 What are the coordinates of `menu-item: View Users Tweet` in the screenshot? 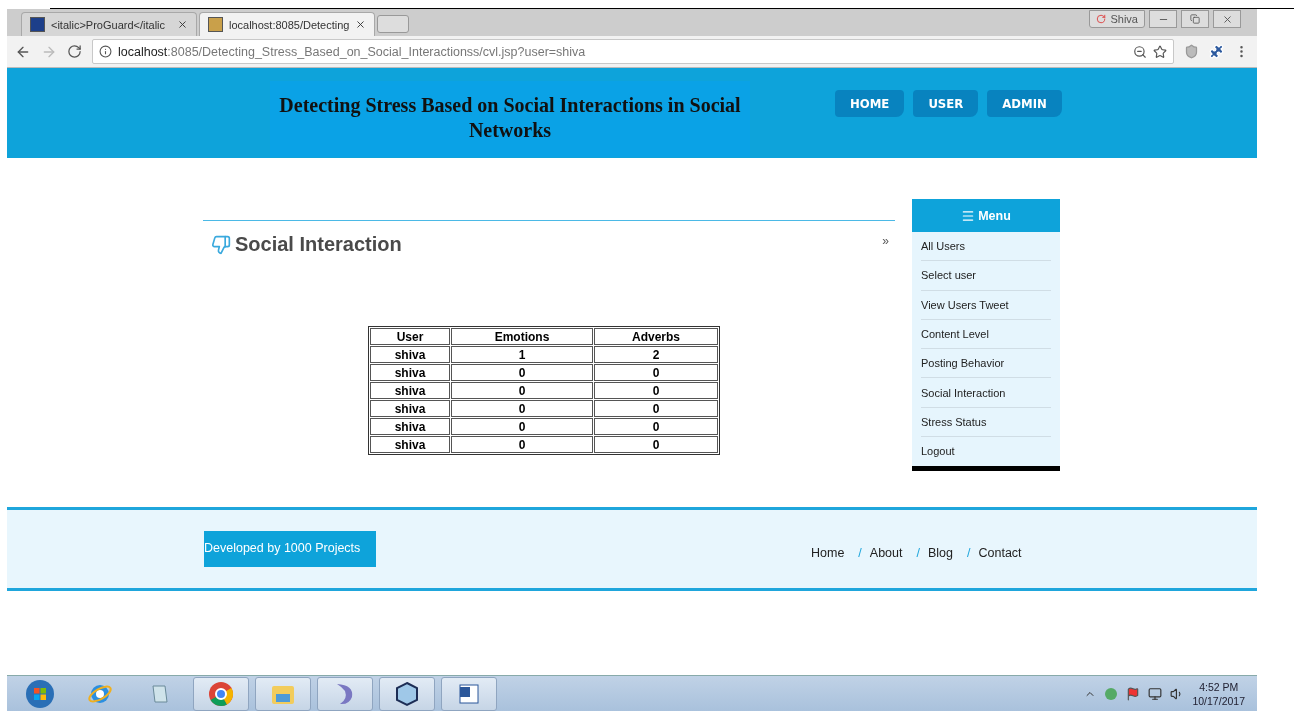 It's located at (986, 305).